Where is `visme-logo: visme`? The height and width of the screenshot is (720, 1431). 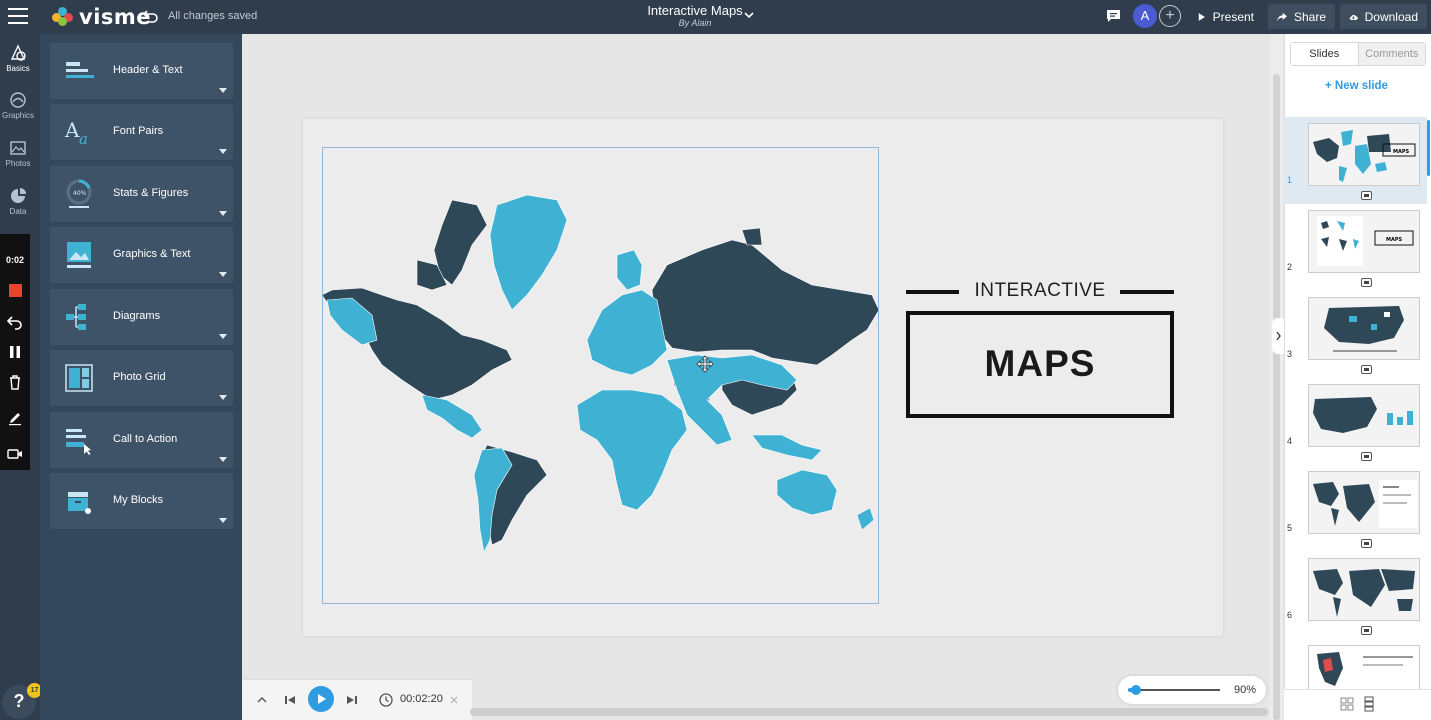 visme-logo: visme is located at coordinates (101, 17).